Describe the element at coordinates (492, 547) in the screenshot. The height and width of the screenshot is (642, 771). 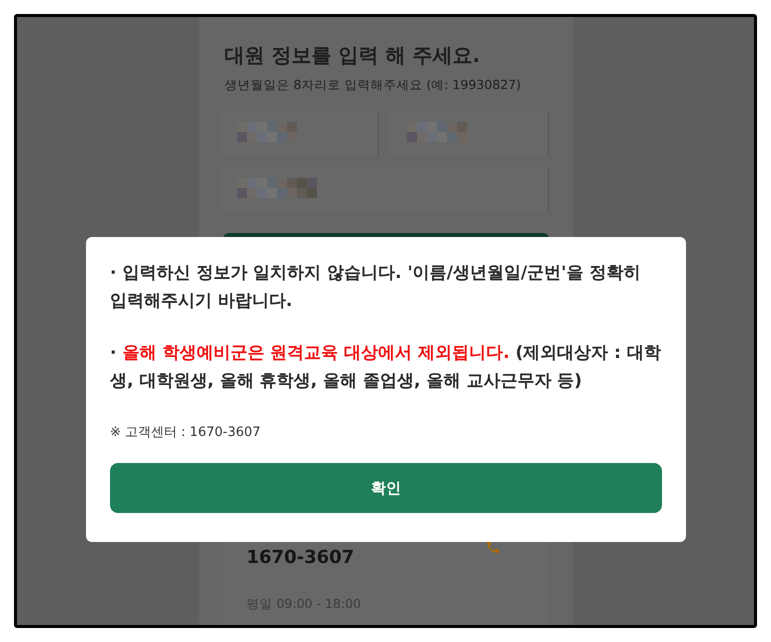
I see `phone-icon` at that location.